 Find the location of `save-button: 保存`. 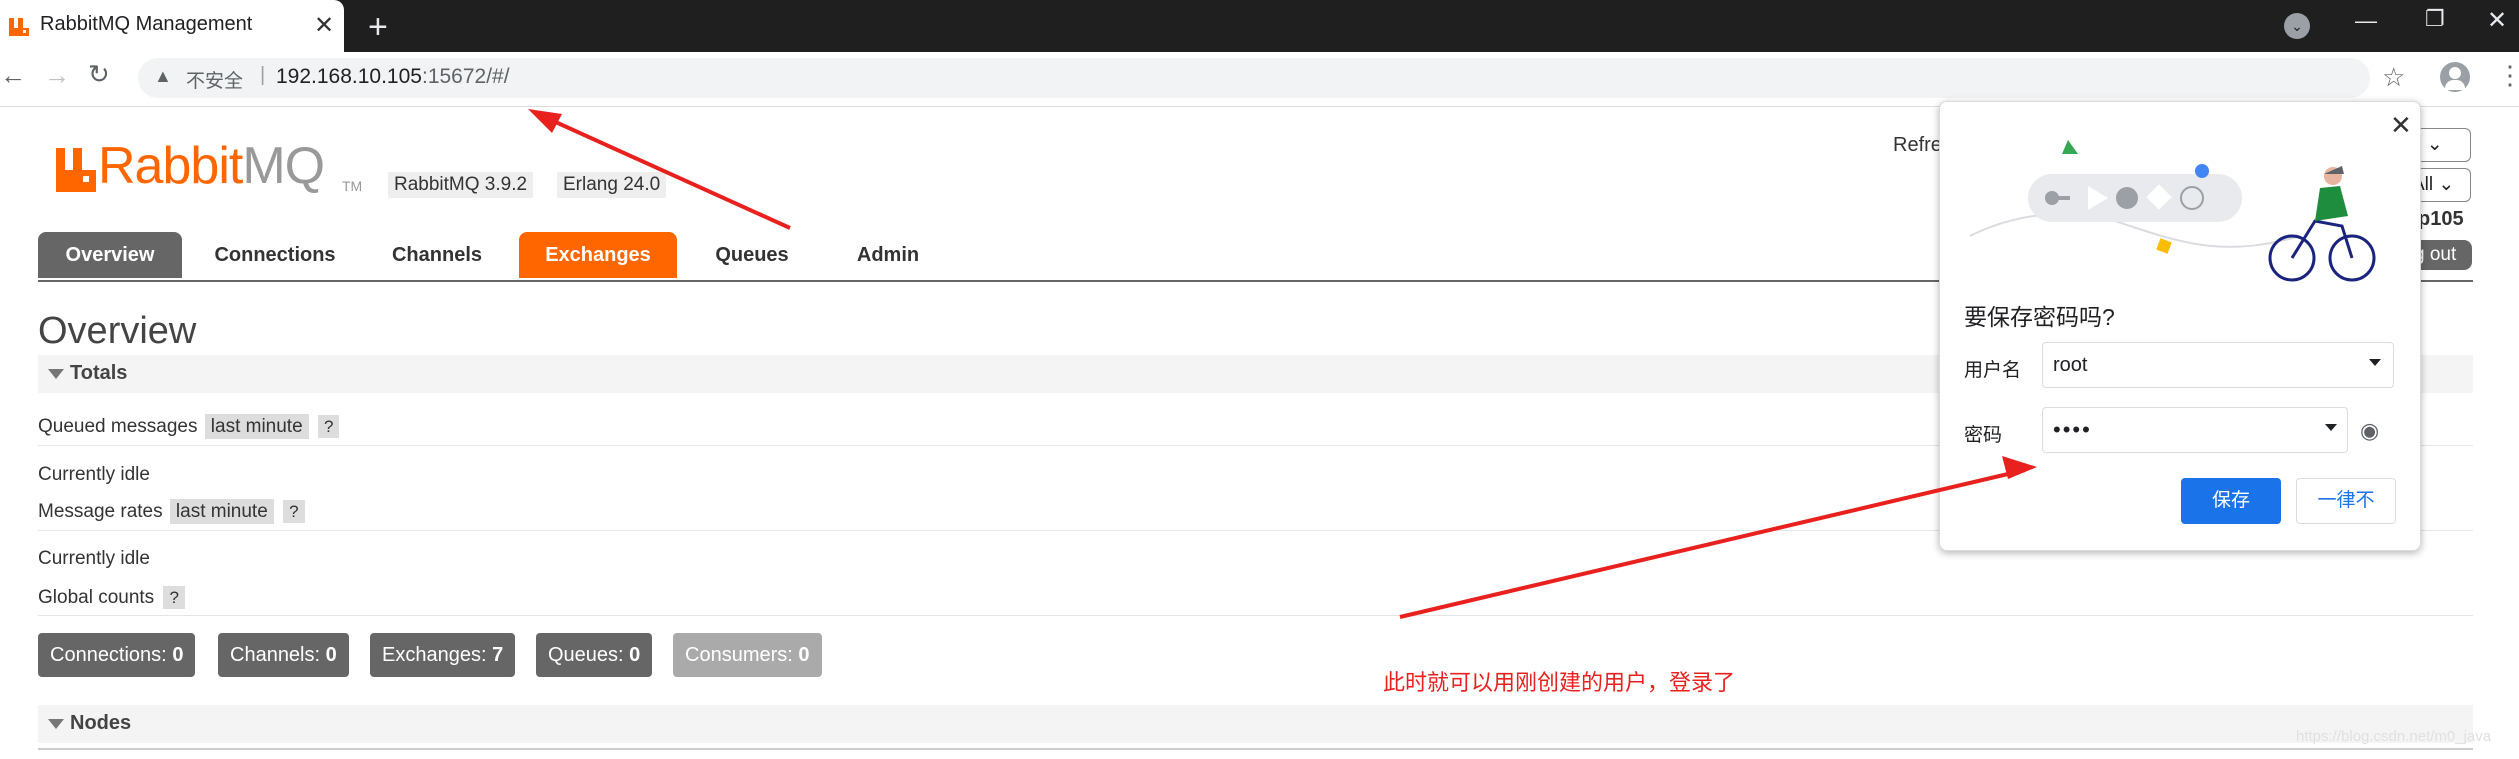

save-button: 保存 is located at coordinates (2231, 501).